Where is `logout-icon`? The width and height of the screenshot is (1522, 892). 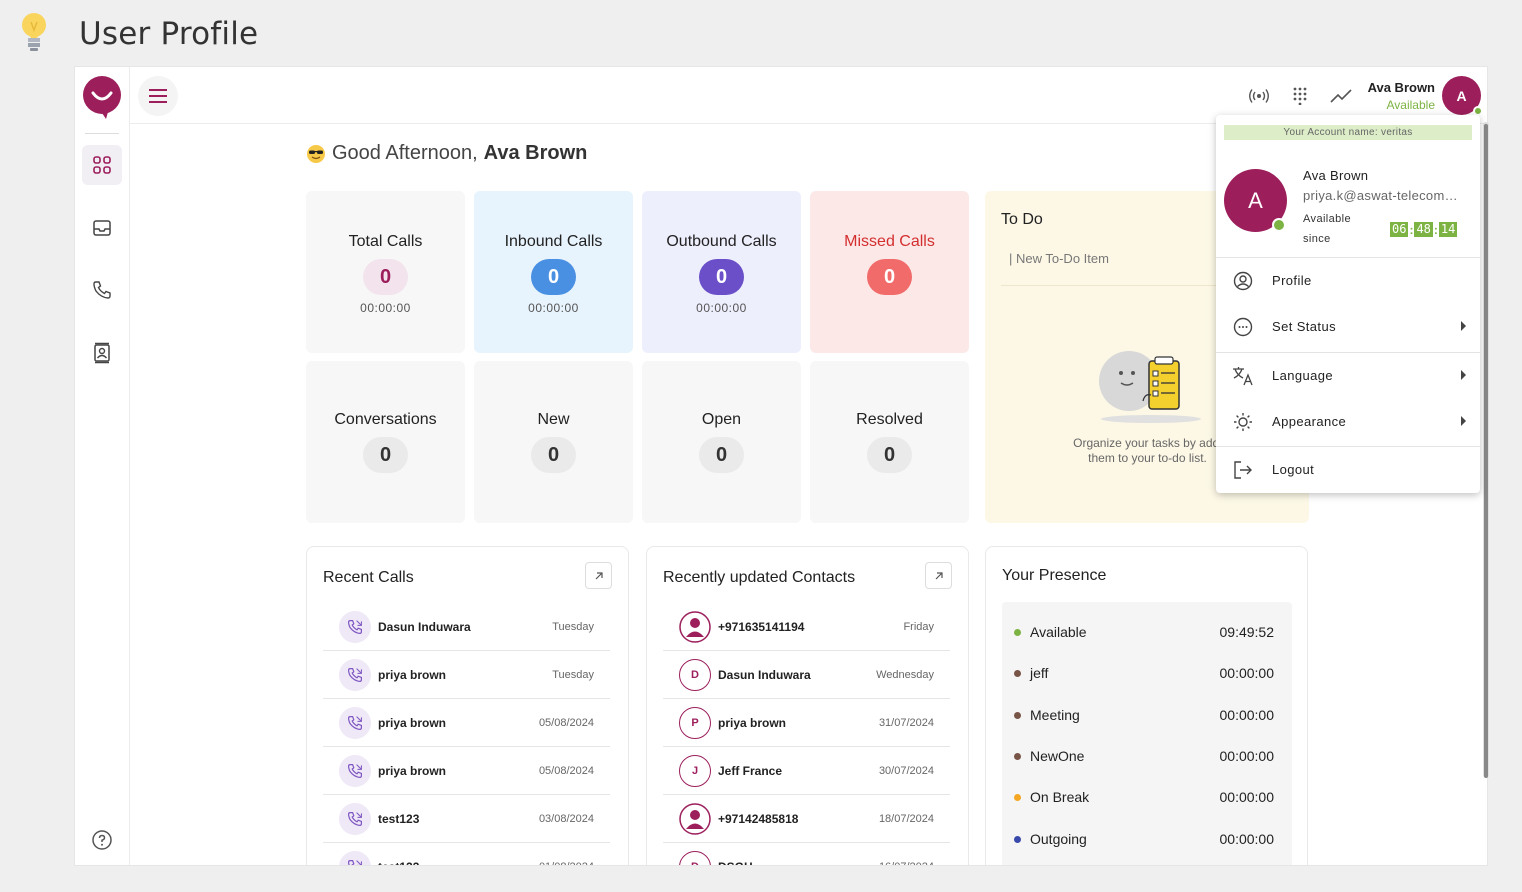 logout-icon is located at coordinates (1243, 470).